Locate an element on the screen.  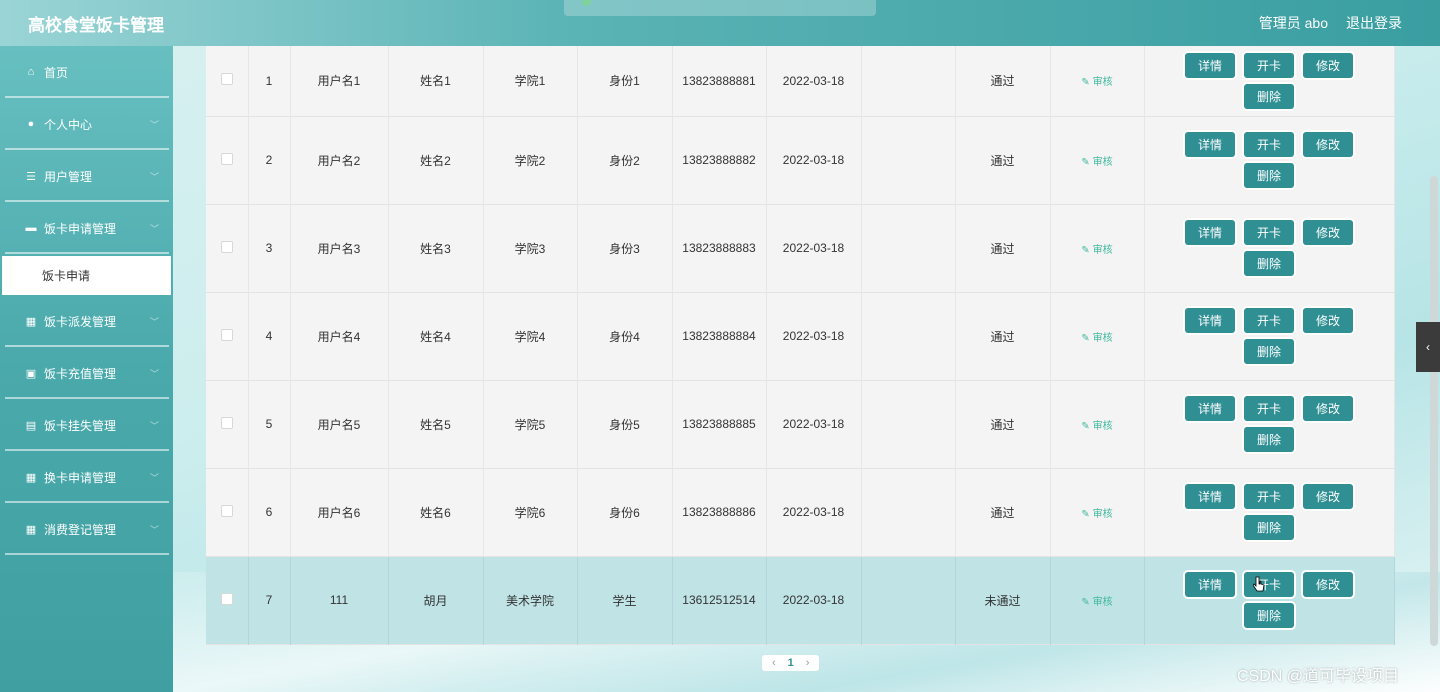
app-title: 高校食堂饭卡管理 is located at coordinates (96, 25).